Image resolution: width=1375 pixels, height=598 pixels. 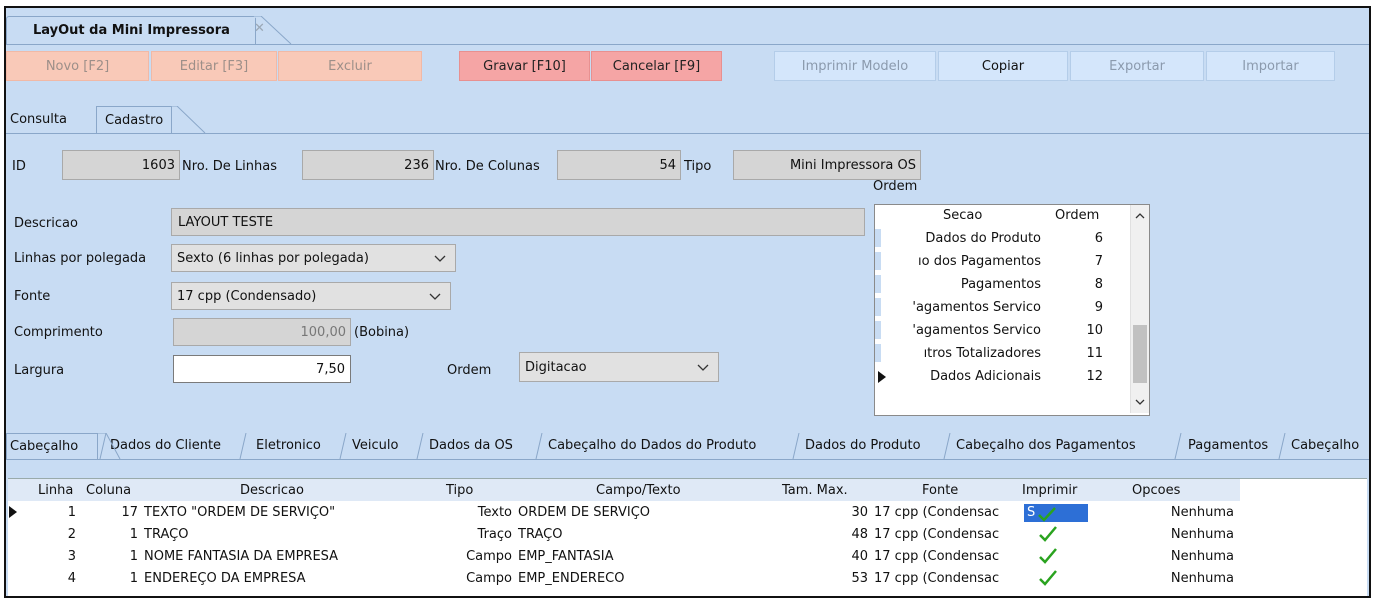 I want to click on col-descricao: Descricao, so click(x=272, y=490).